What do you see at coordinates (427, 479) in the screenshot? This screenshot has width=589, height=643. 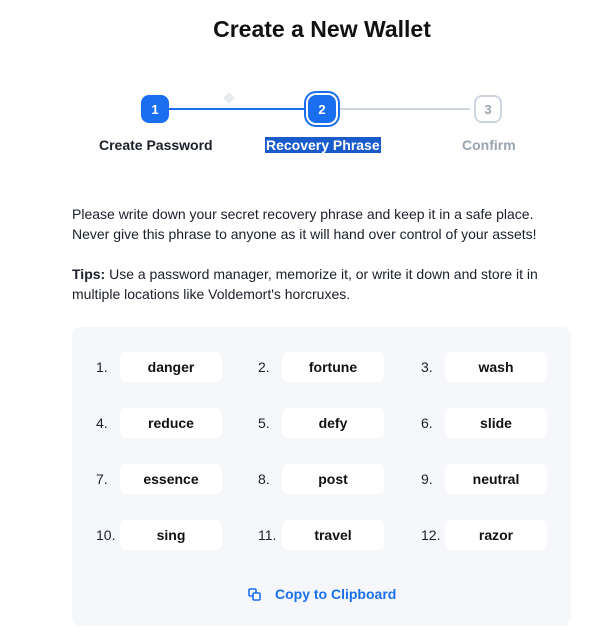 I see `word-index: 9.` at bounding box center [427, 479].